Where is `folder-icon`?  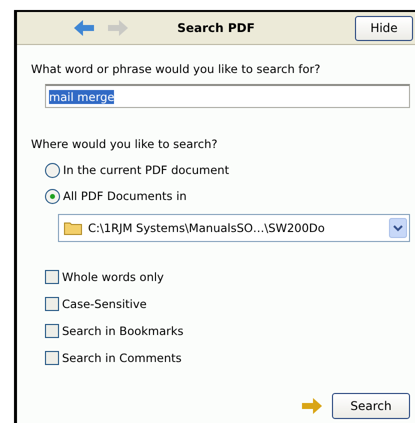
folder-icon is located at coordinates (73, 228).